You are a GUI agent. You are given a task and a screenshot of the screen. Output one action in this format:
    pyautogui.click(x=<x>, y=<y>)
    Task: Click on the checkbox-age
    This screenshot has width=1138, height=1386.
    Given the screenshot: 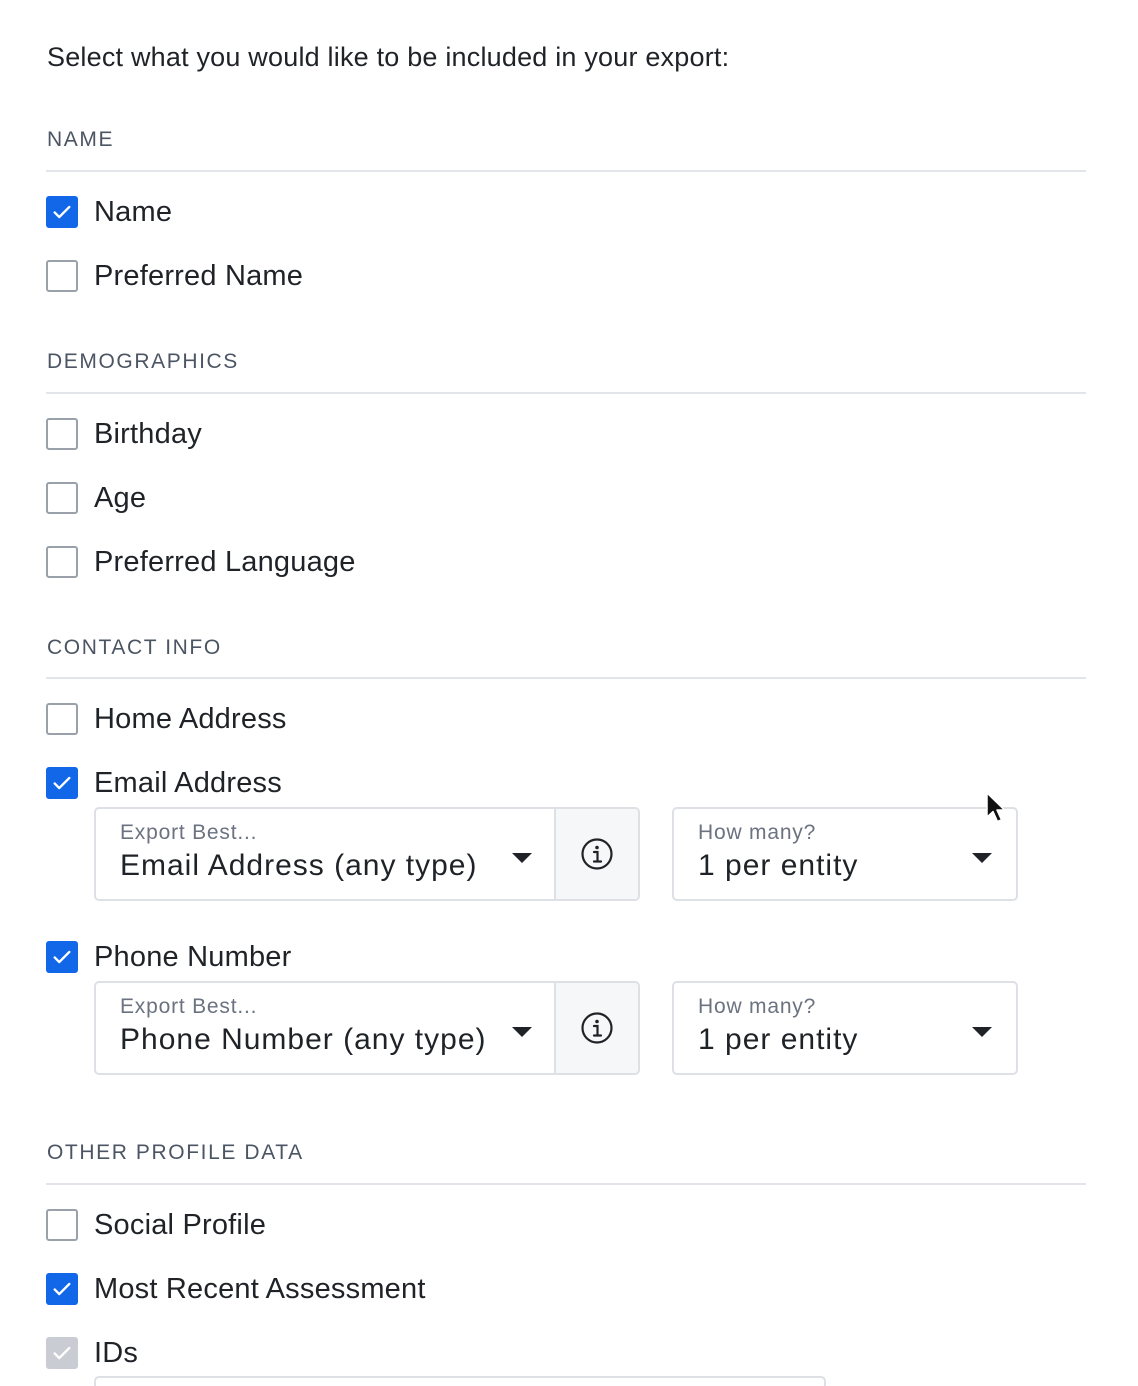 What is the action you would take?
    pyautogui.click(x=62, y=498)
    